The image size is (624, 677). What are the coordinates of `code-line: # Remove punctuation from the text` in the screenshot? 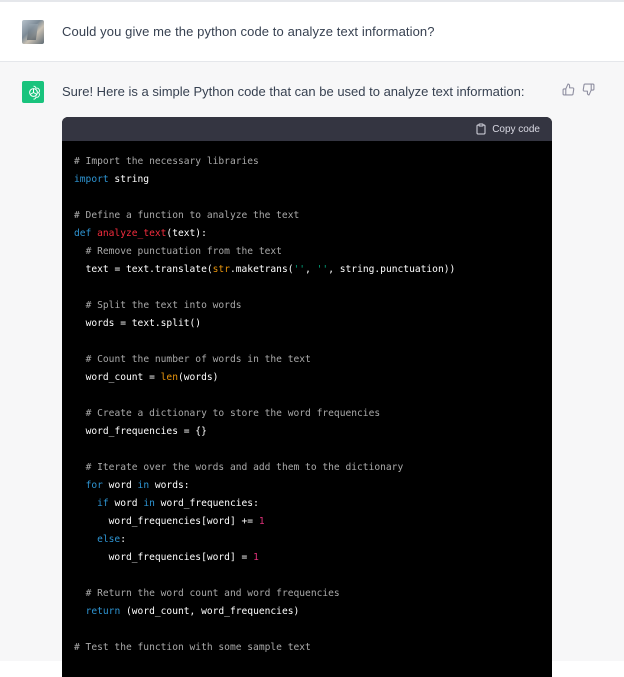 It's located at (307, 252).